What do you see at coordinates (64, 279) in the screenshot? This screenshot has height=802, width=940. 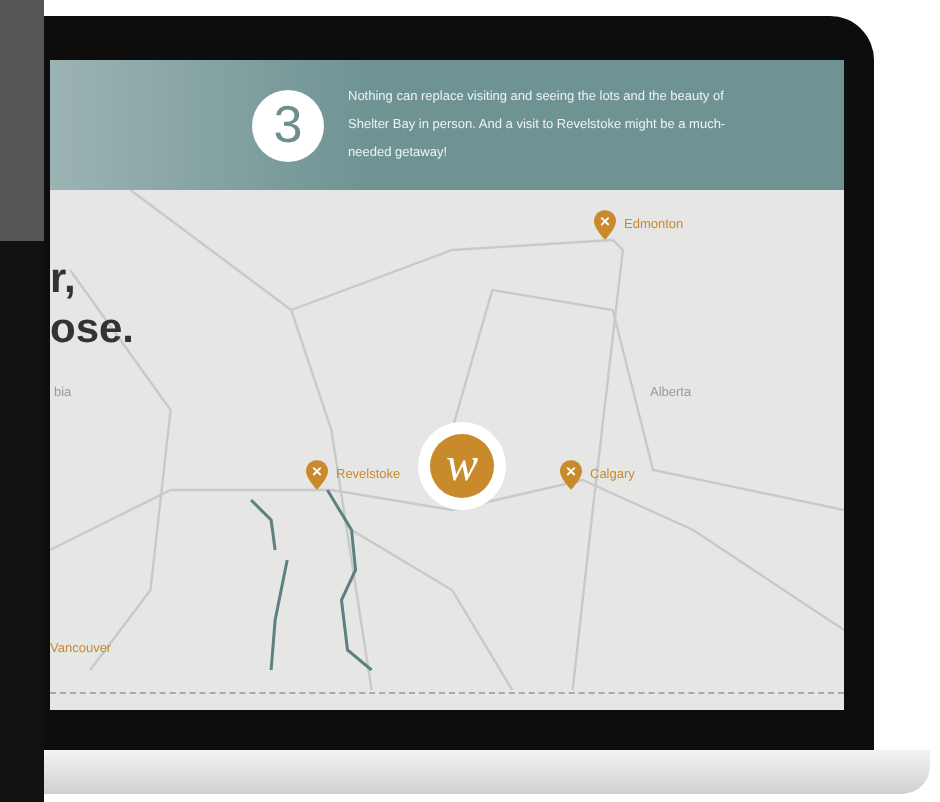 I see `heading-text: r,` at bounding box center [64, 279].